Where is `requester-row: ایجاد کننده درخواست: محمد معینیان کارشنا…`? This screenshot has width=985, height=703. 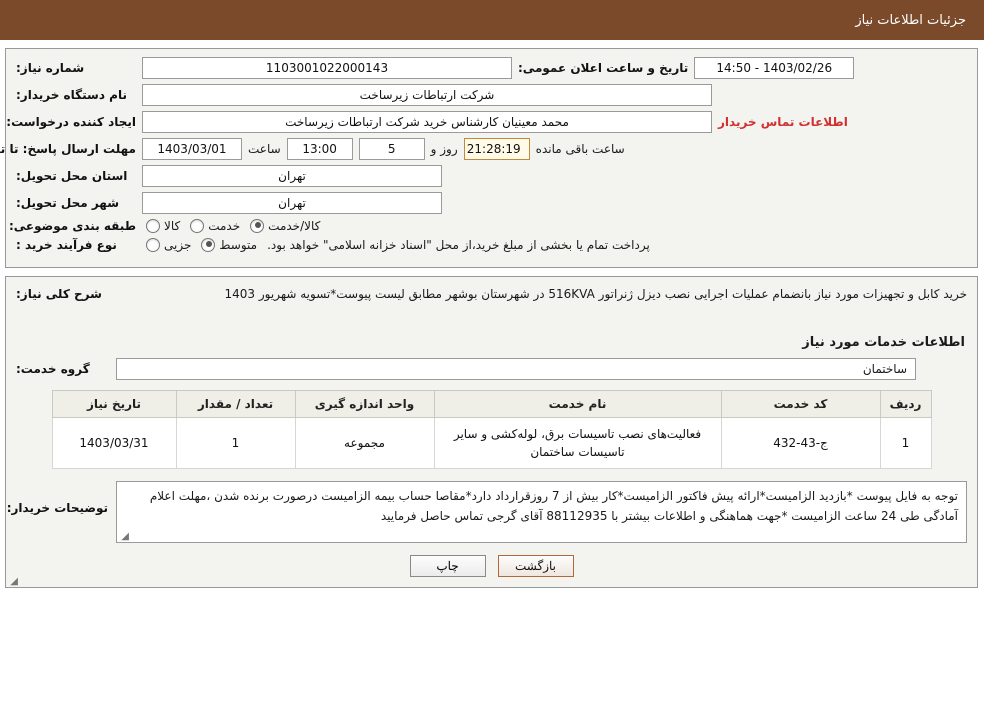 requester-row: ایجاد کننده درخواست: محمد معینیان کارشنا… is located at coordinates (487, 122).